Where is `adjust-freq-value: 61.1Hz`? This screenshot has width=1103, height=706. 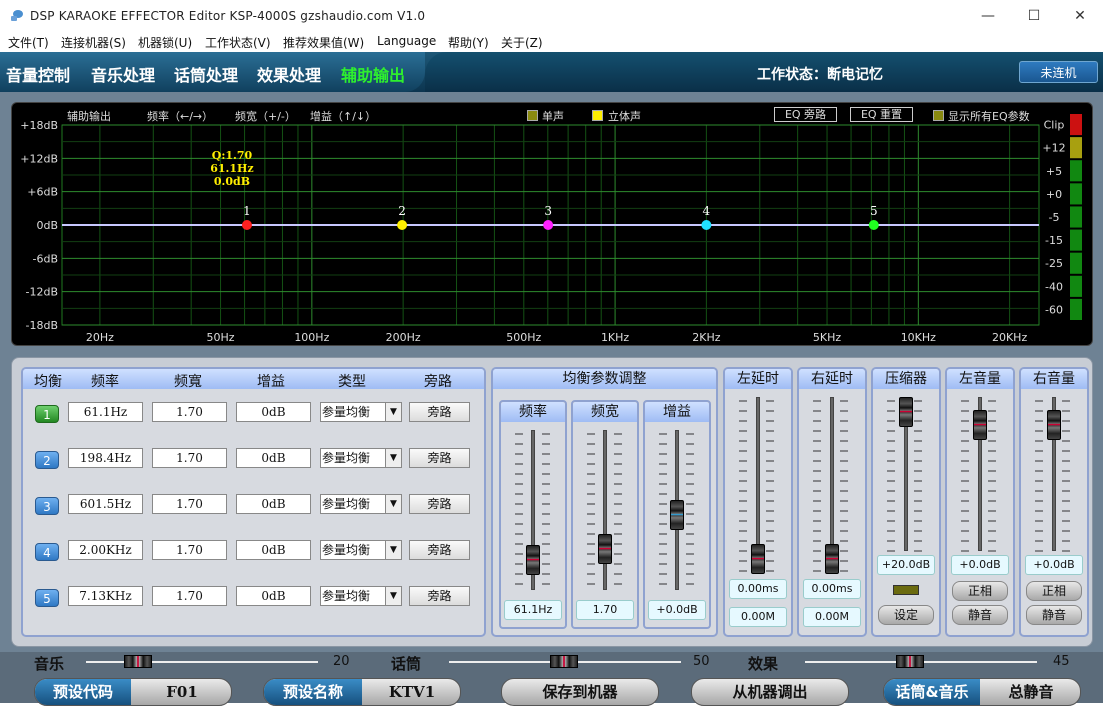
adjust-freq-value: 61.1Hz is located at coordinates (533, 610).